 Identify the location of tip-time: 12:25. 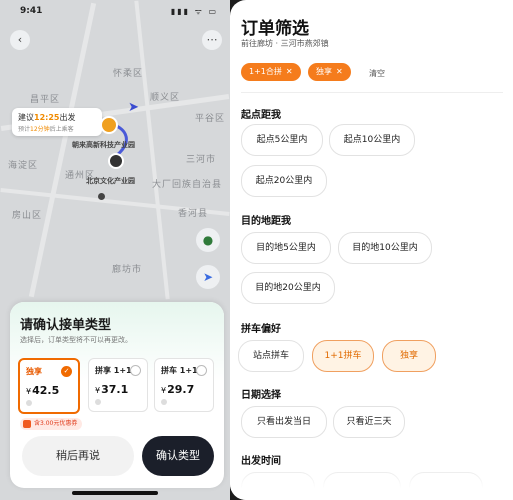
(47, 117).